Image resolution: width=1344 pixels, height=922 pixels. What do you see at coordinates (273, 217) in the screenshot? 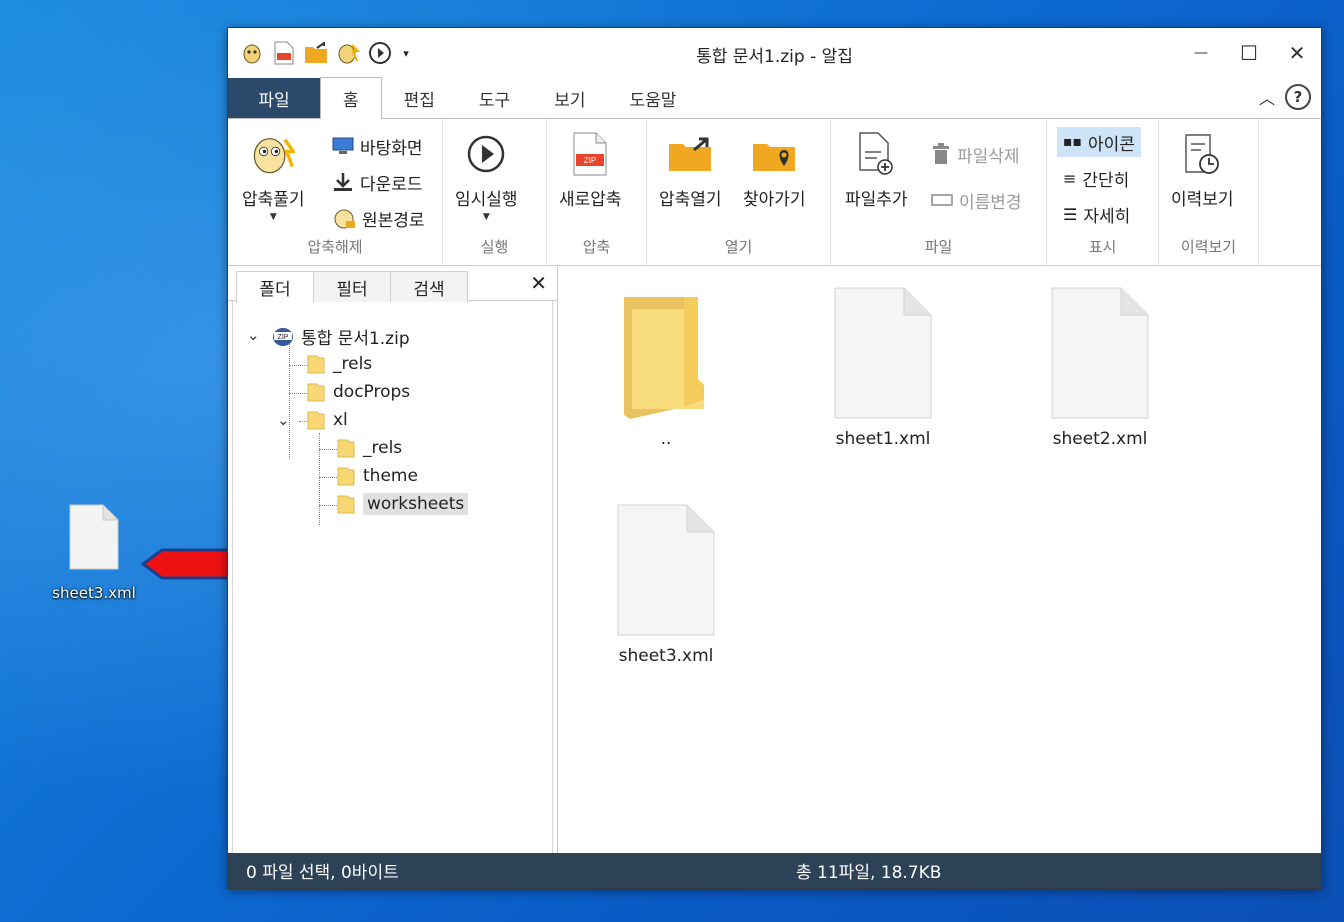
I see `extract-dropdown-icon: ▼` at bounding box center [273, 217].